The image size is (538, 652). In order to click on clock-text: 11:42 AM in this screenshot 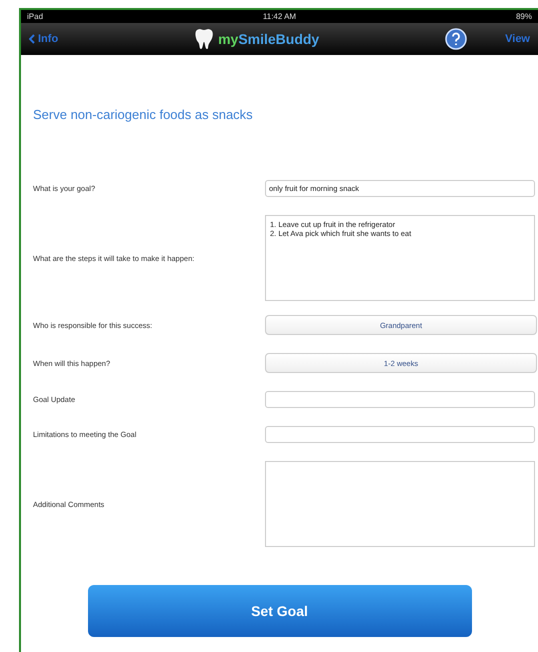, I will do `click(279, 16)`.